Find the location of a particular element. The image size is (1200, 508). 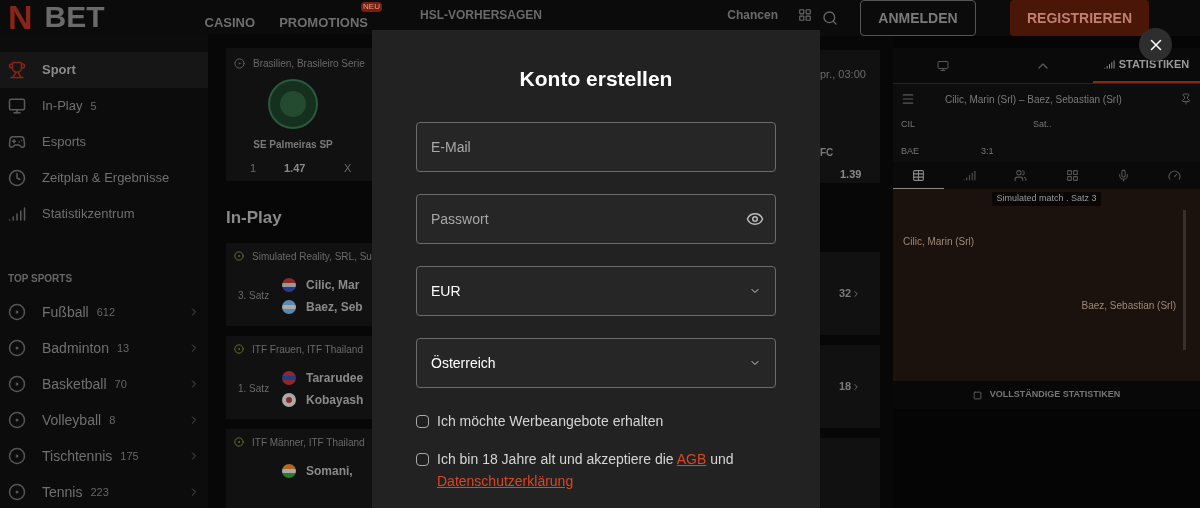

gauge-icon is located at coordinates (1174, 175).